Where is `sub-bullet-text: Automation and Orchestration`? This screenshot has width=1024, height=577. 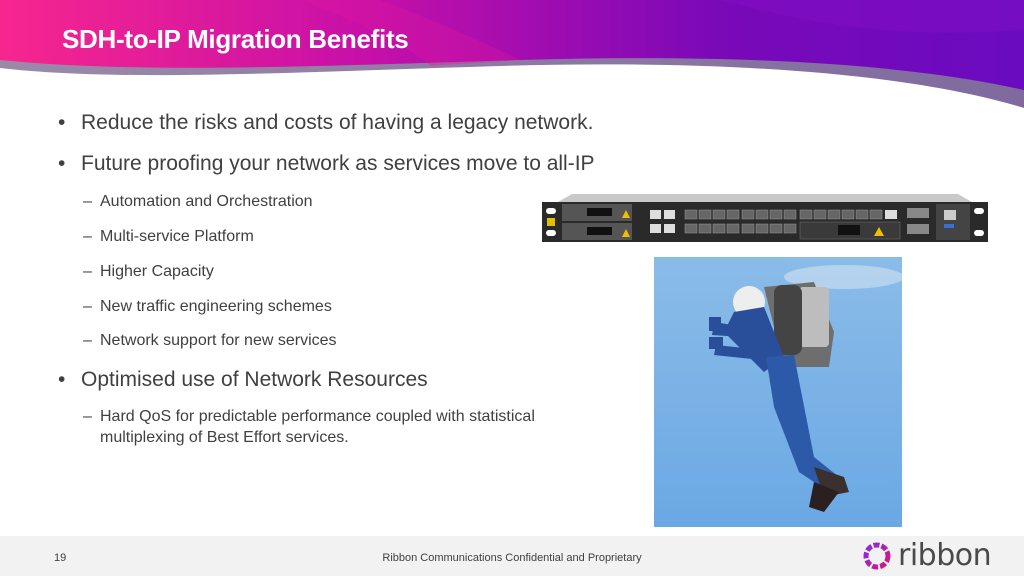
sub-bullet-text: Automation and Orchestration is located at coordinates (206, 201).